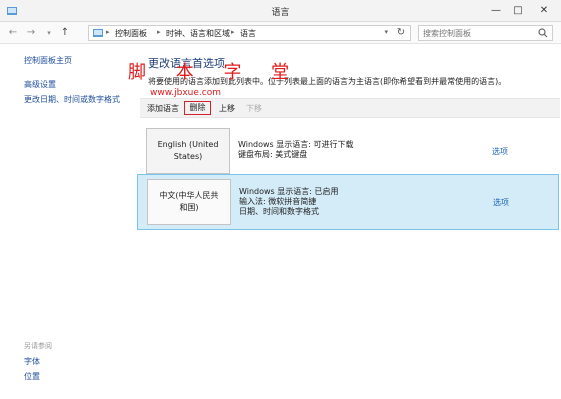 This screenshot has width=561, height=399. What do you see at coordinates (279, 211) in the screenshot?
I see `date-time-format-note: 日期、时间和数字格式` at bounding box center [279, 211].